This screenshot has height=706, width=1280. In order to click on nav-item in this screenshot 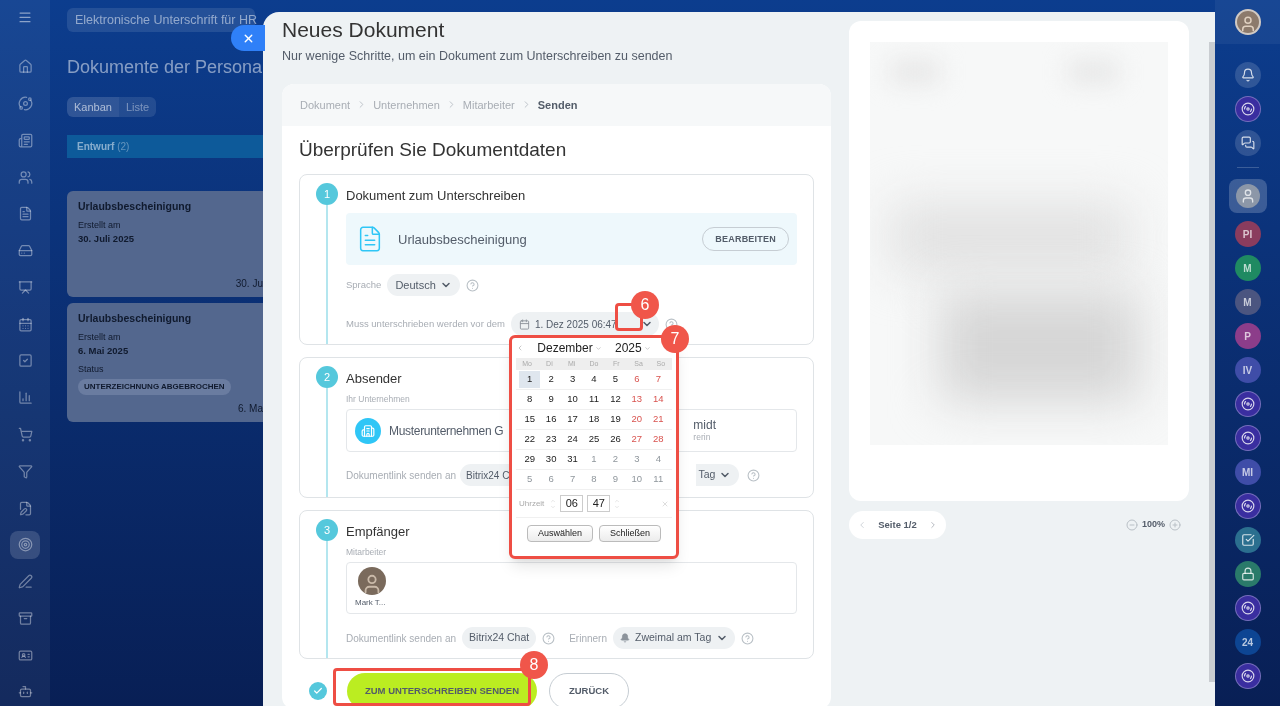, I will do `click(25, 544)`.